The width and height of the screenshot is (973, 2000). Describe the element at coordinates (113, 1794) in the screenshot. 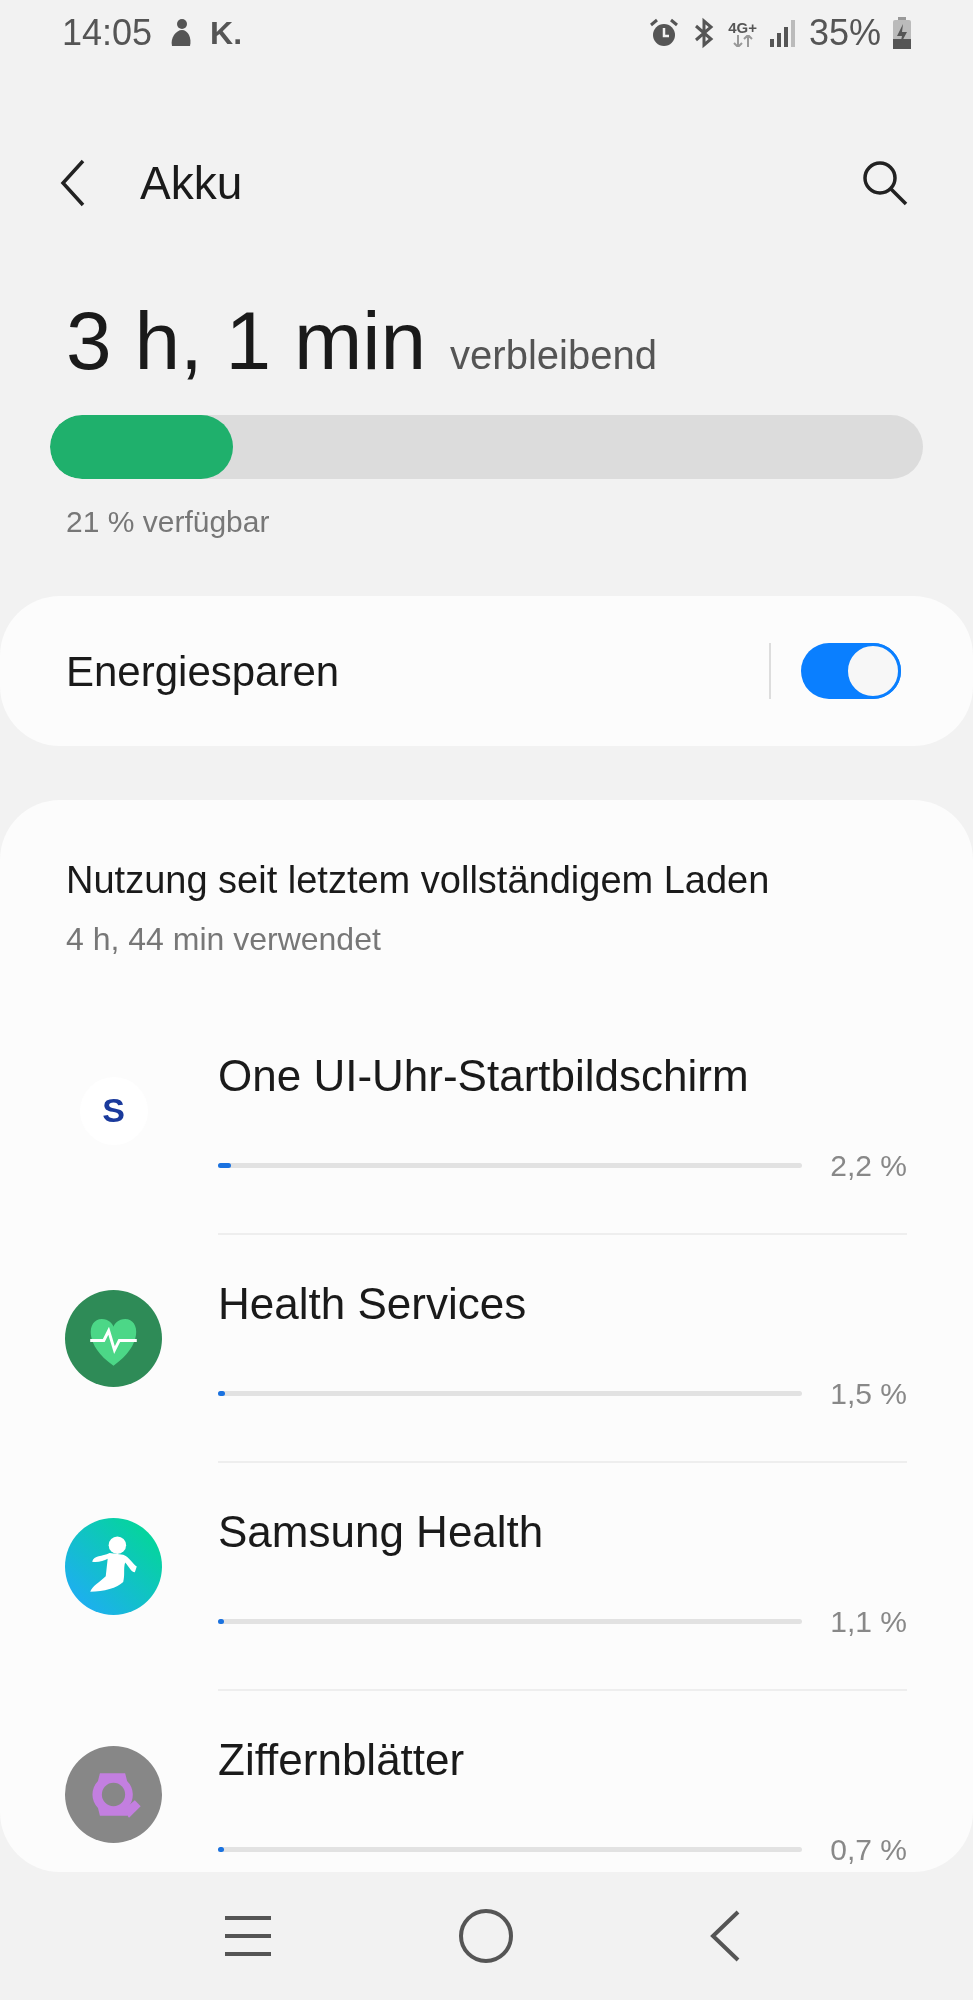

I see `watch-icon` at that location.